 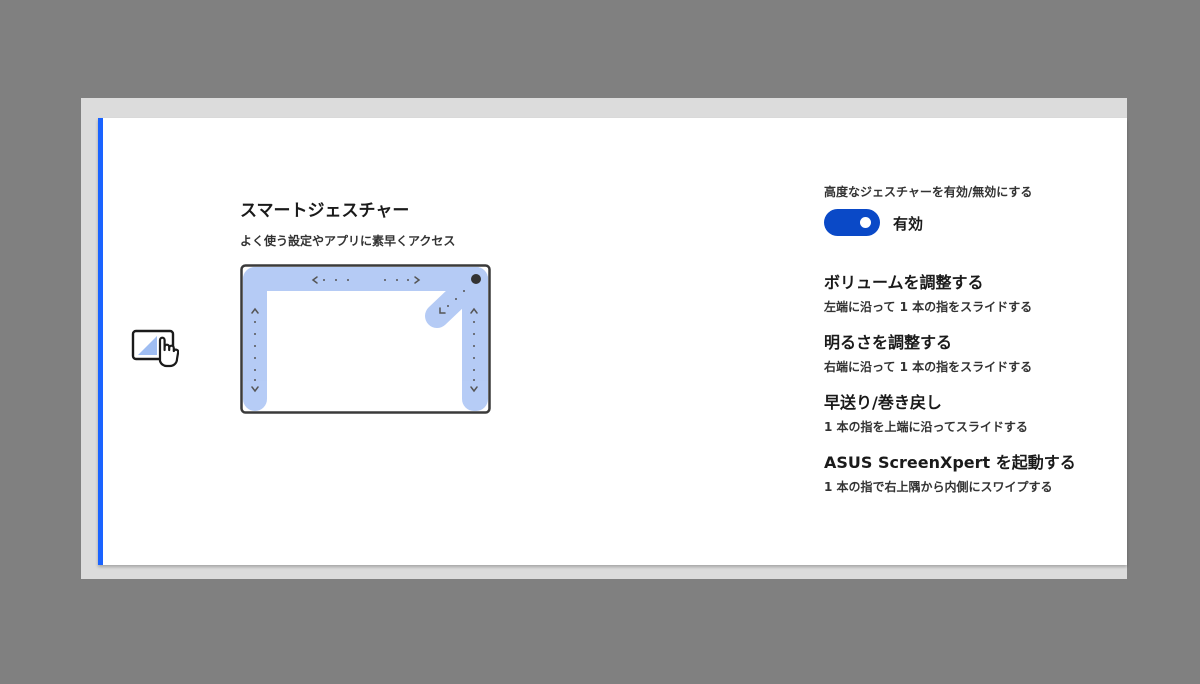 I want to click on gesture-description: 左端に沿って 1 本の指をスライドする, so click(x=928, y=307).